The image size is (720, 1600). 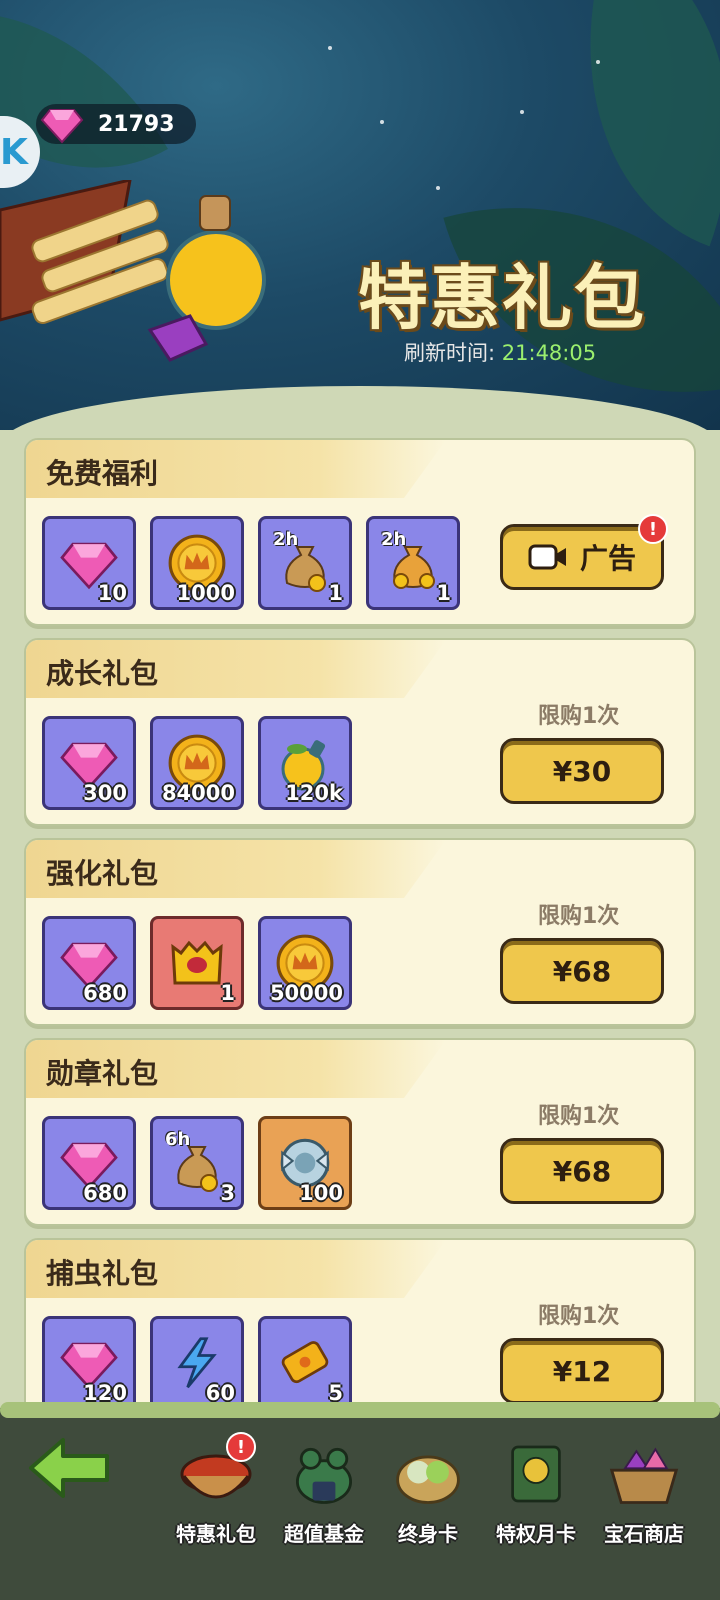 I want to click on reward-item: 6h 3, so click(x=197, y=1163).